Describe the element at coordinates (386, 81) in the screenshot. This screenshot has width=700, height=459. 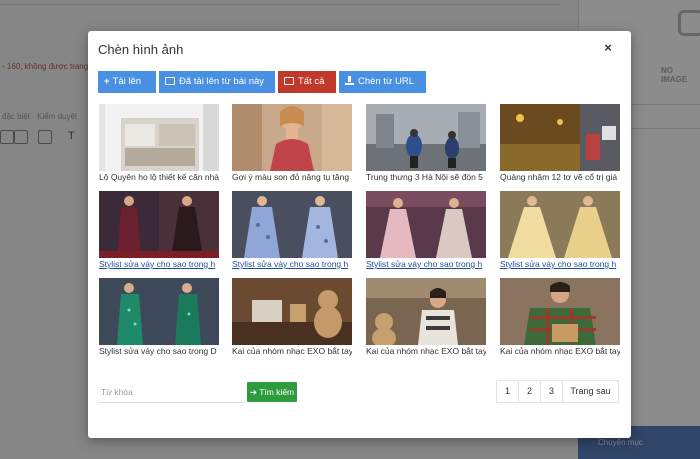
I see `tab-url-label: Chèn từ URL` at that location.